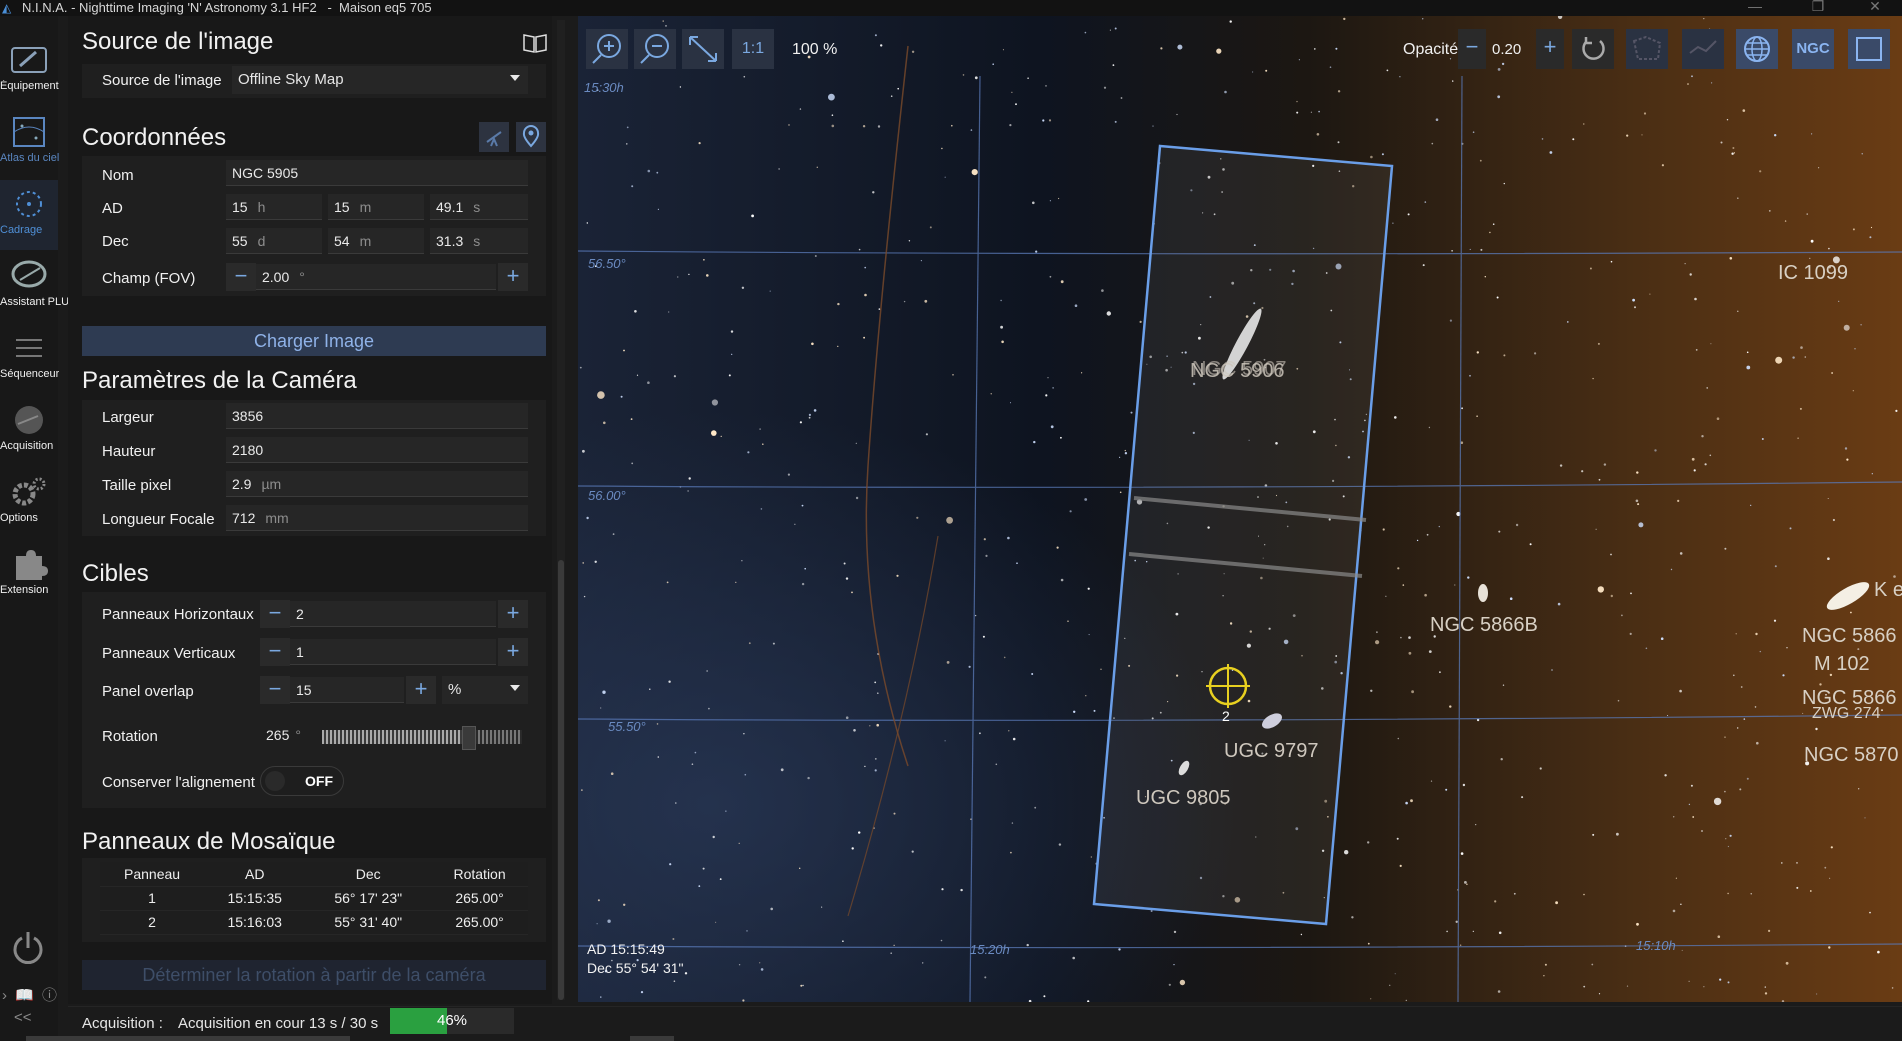 Image resolution: width=1902 pixels, height=1041 pixels. I want to click on height-field: 2180, so click(377, 450).